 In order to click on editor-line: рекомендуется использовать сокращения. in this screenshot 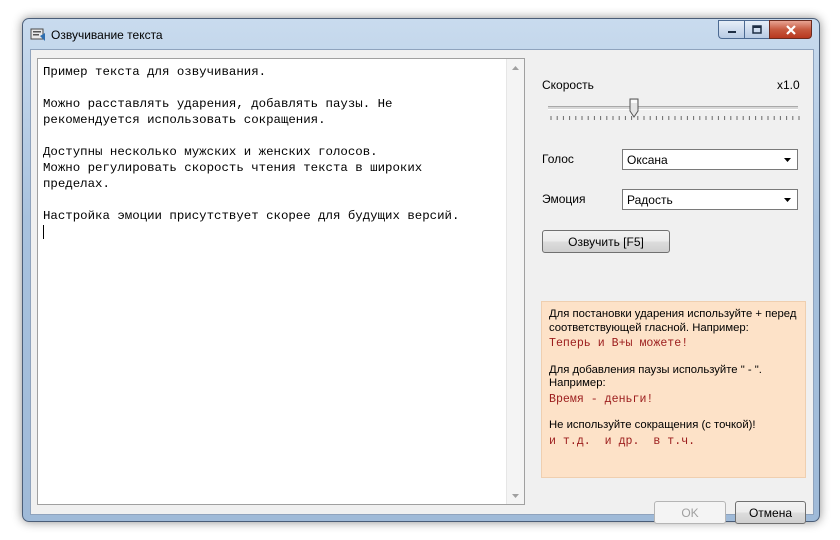, I will do `click(184, 120)`.